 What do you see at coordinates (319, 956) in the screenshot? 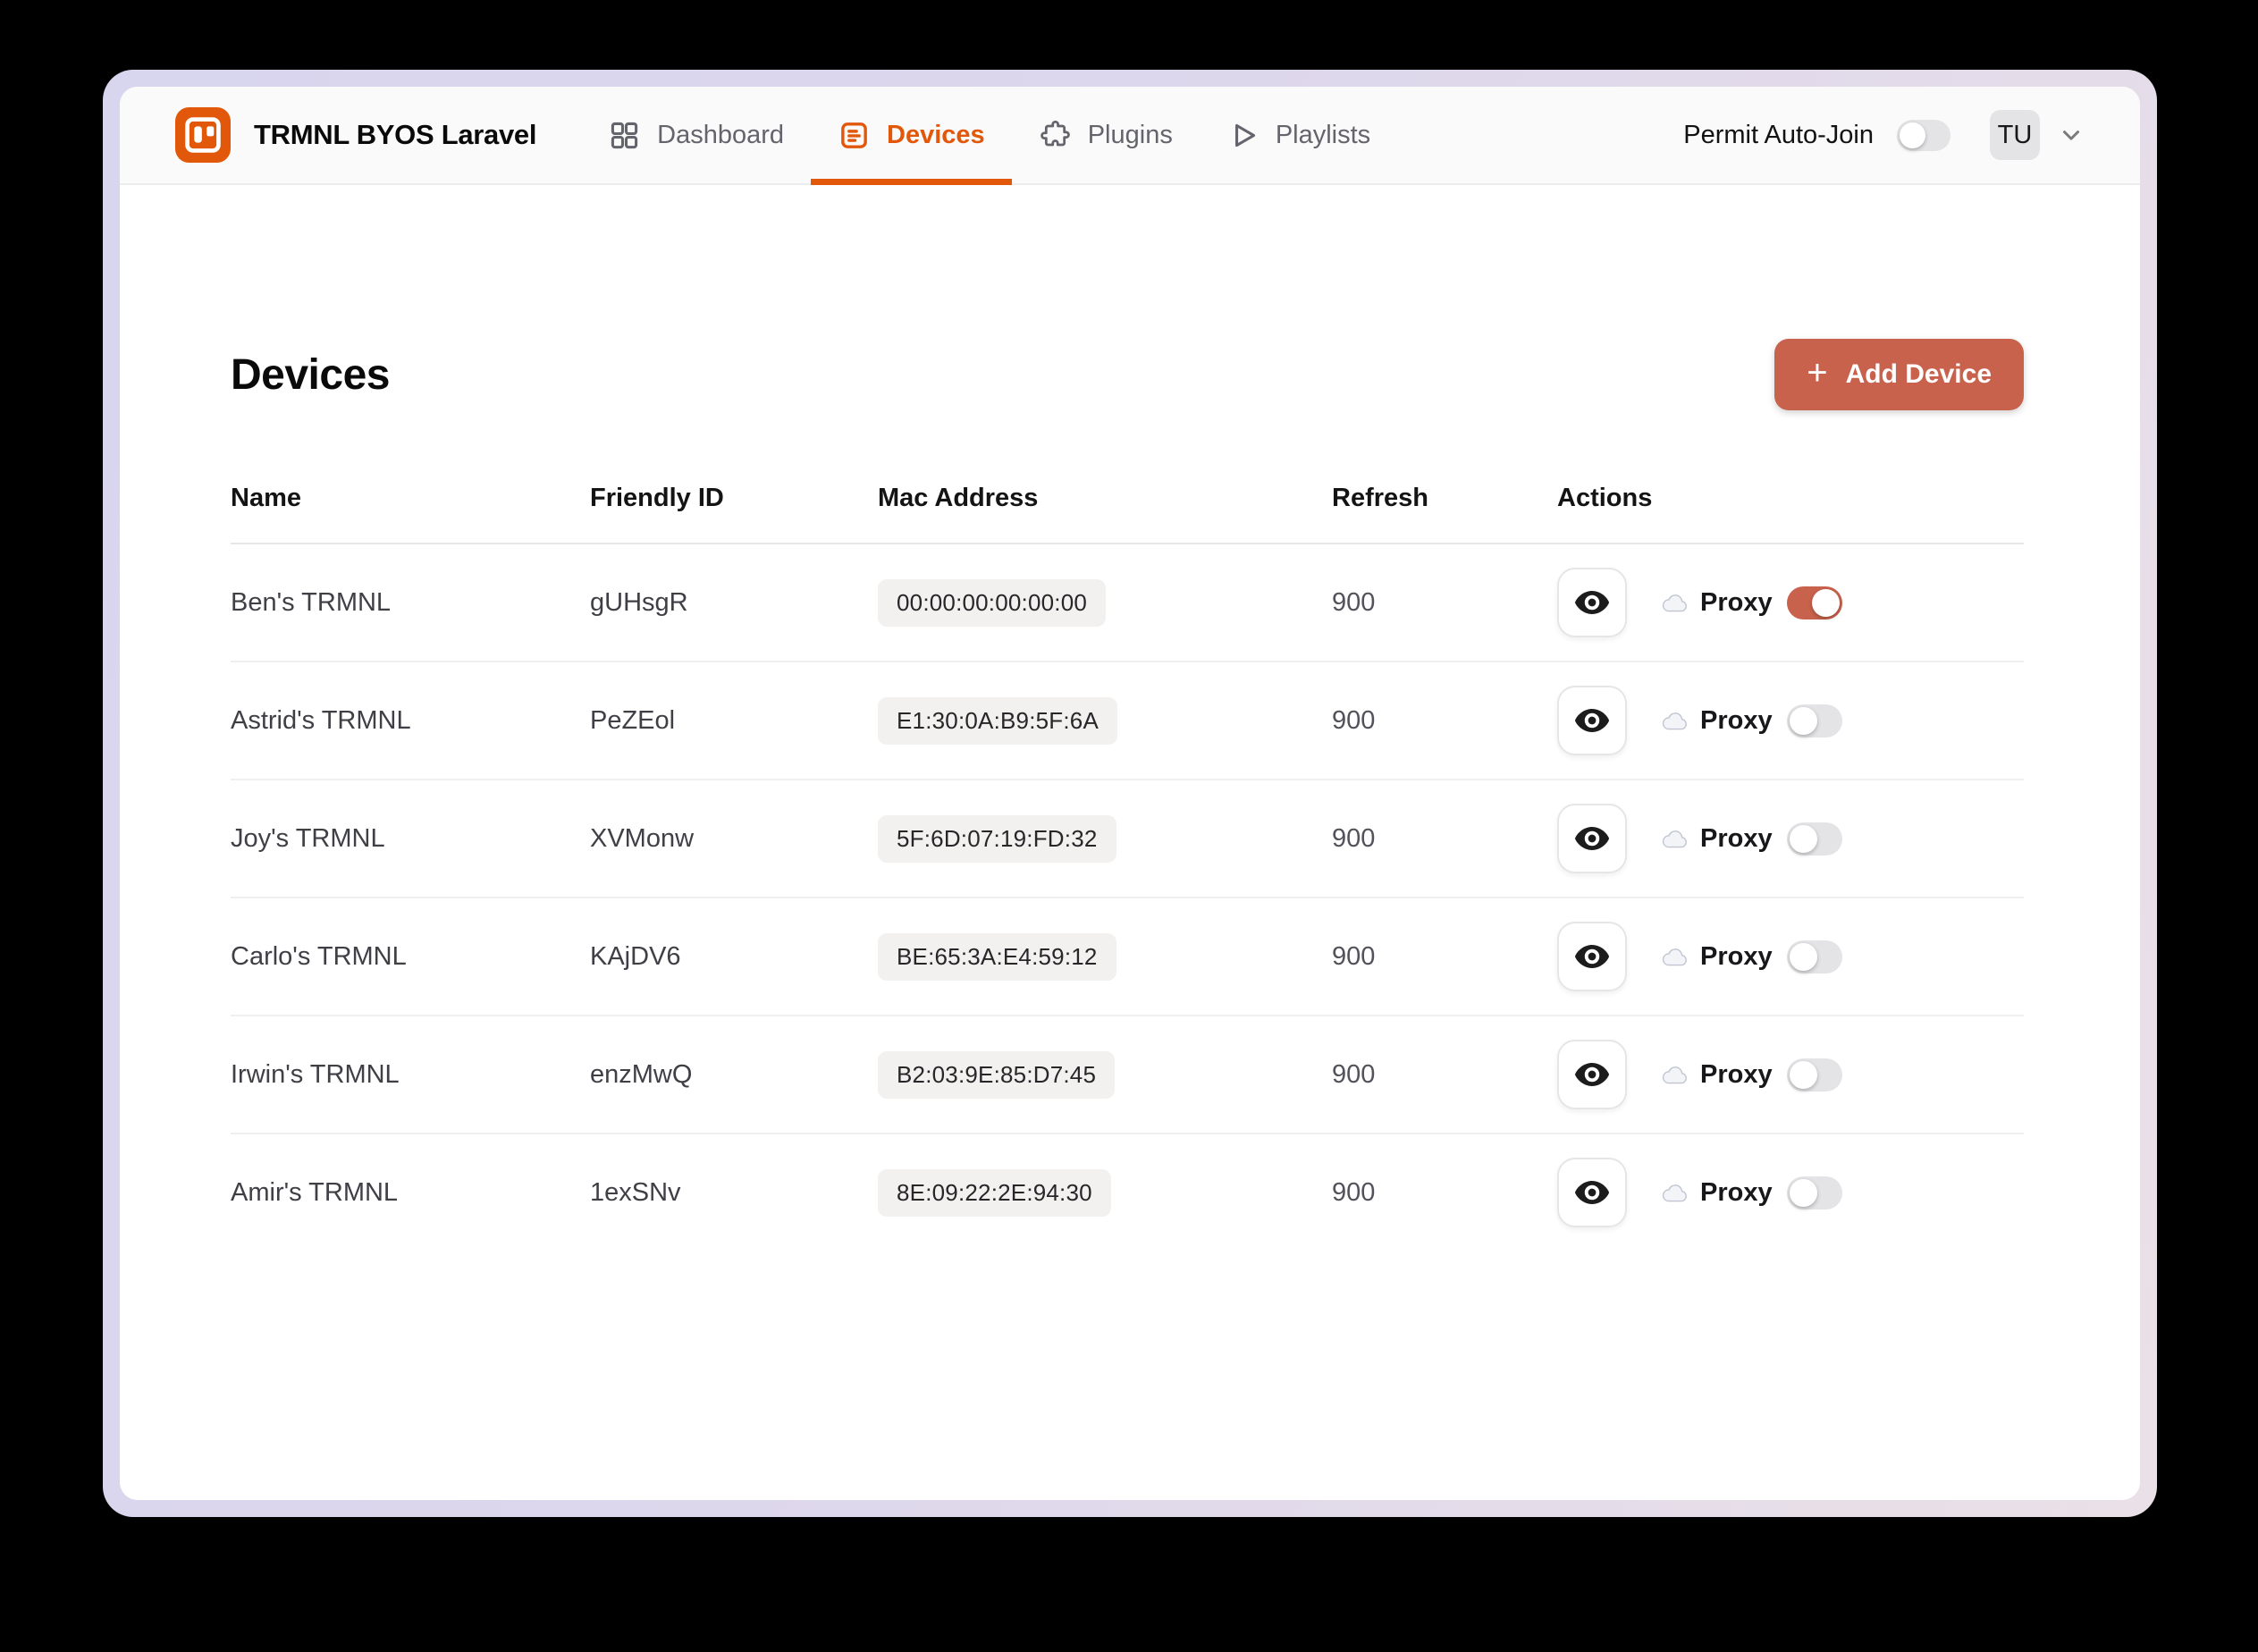
I see `device-name: Carlo's TRMNL` at bounding box center [319, 956].